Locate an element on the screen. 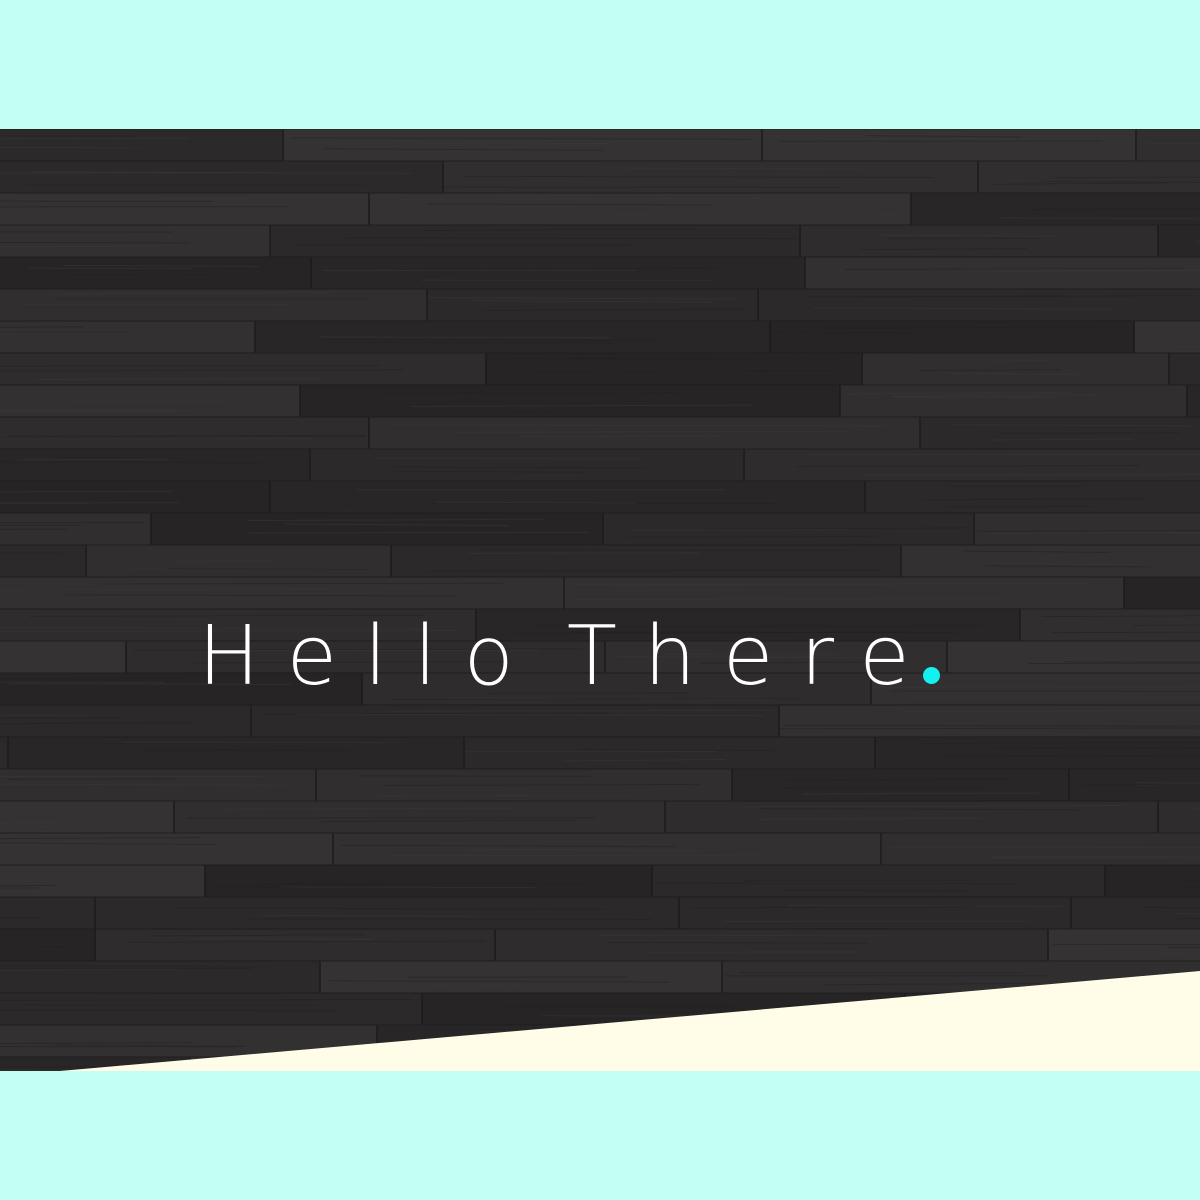  bottom-diagonal-wedge is located at coordinates (630, 1021).